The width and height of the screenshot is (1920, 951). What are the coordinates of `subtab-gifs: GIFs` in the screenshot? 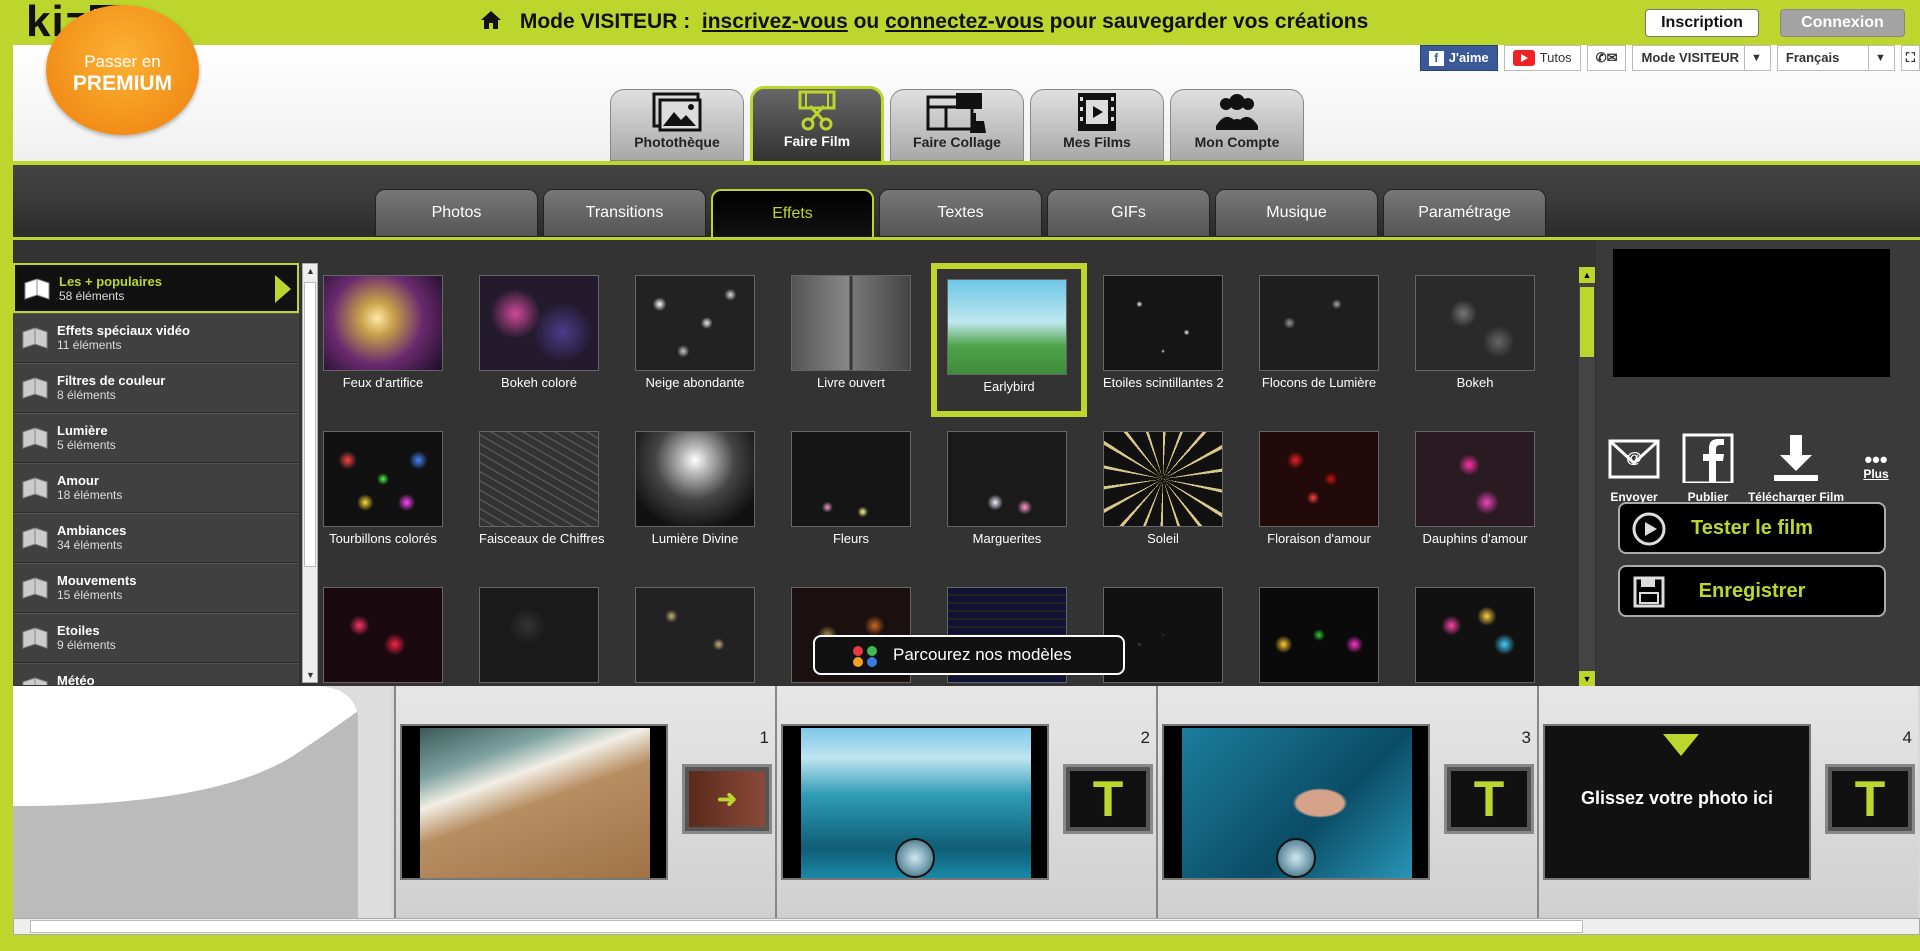 It's located at (1128, 213).